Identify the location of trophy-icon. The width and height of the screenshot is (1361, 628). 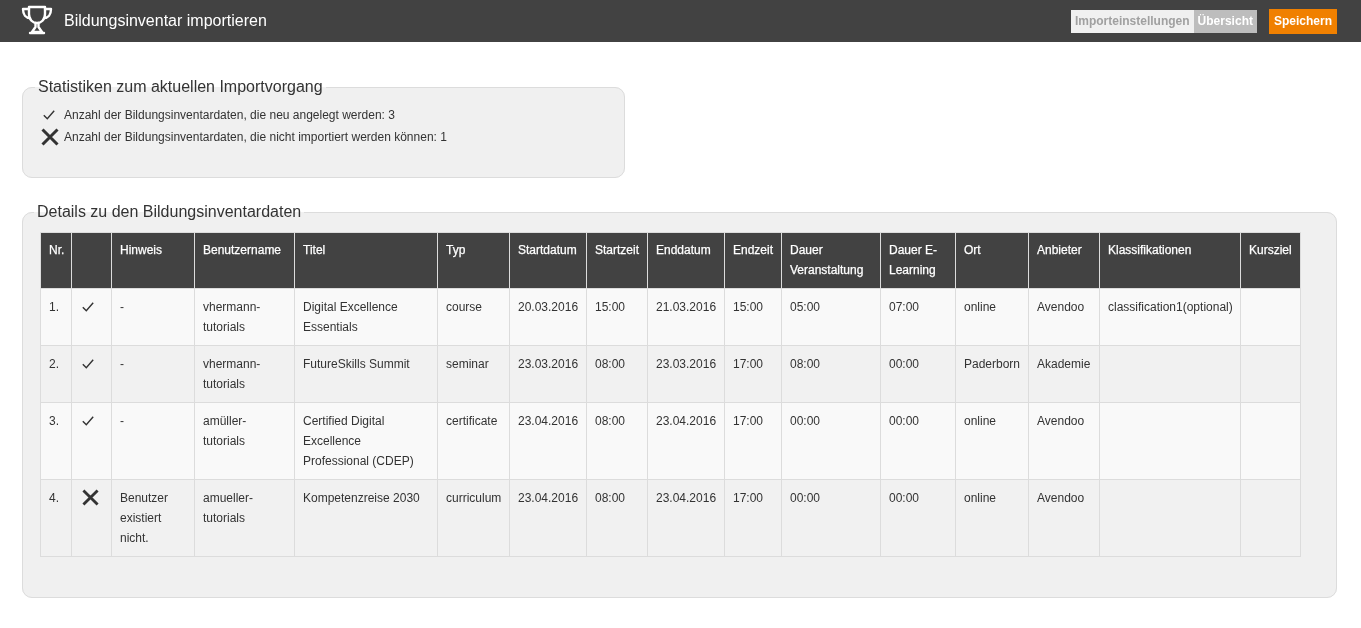
(37, 20).